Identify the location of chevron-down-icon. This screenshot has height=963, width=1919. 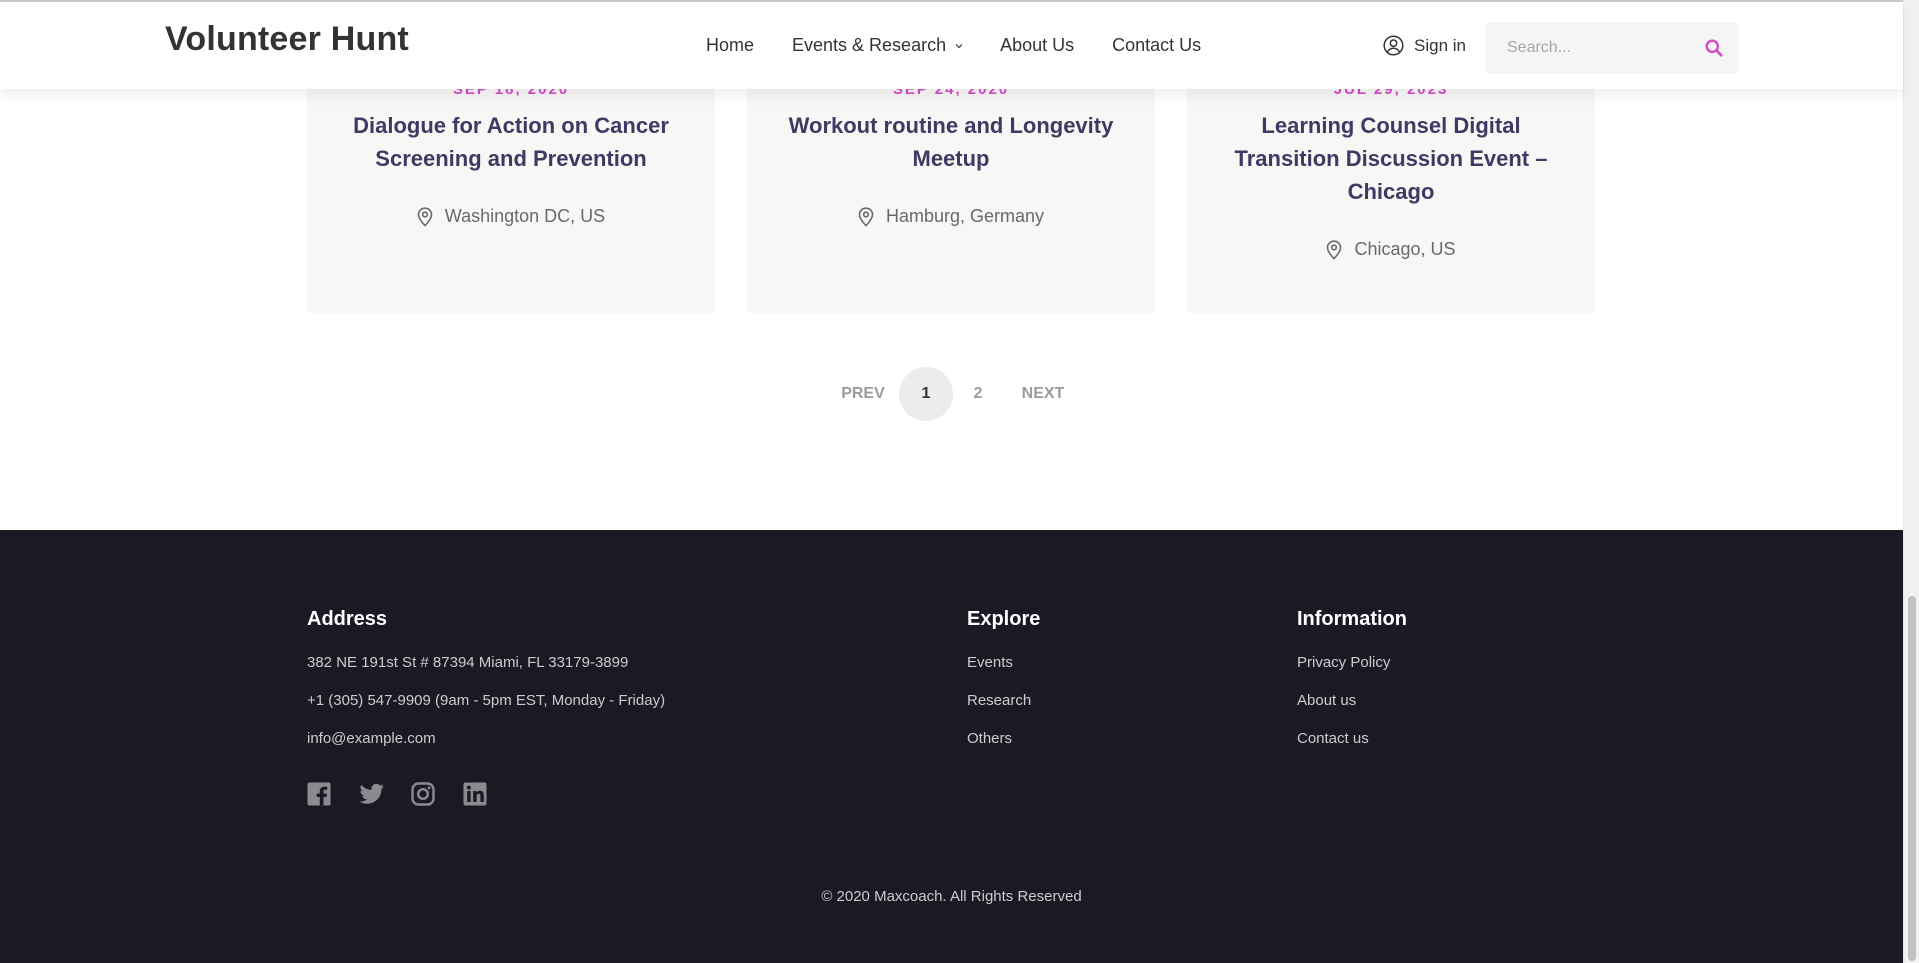
(959, 45).